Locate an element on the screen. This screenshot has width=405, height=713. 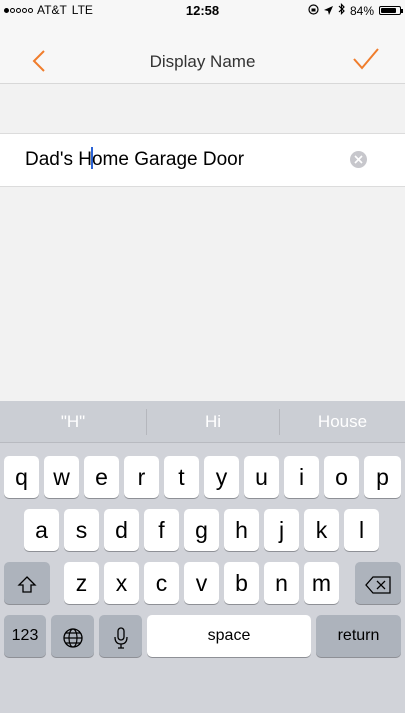
key-d: d is located at coordinates (121, 530).